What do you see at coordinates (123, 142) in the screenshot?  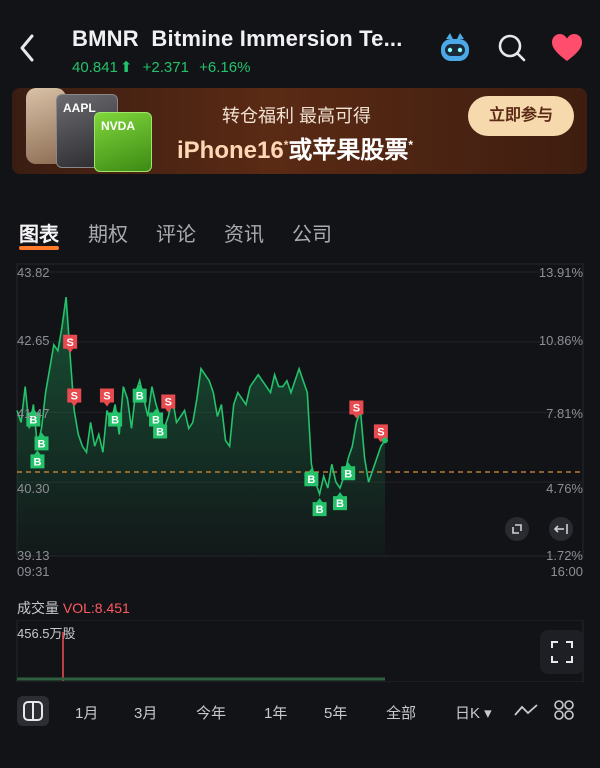 I see `nvda-card-image: NVDA` at bounding box center [123, 142].